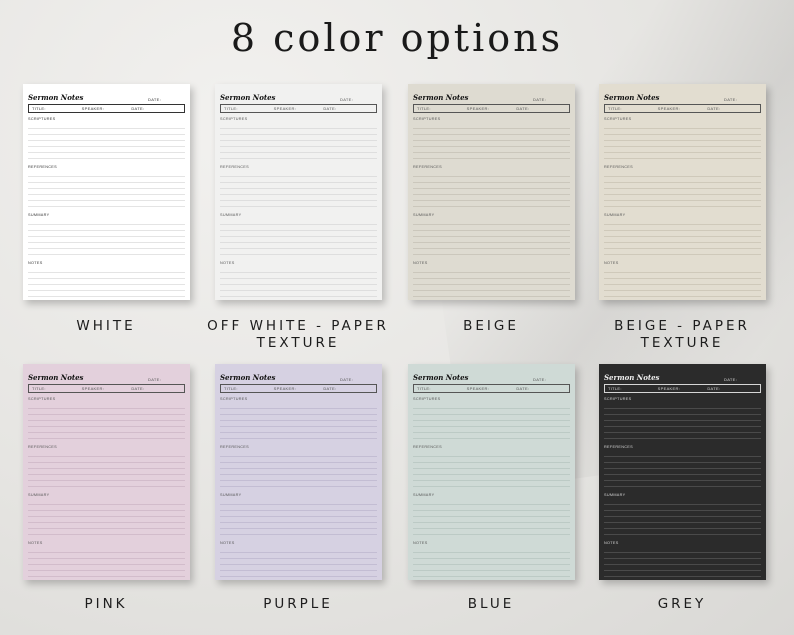 The width and height of the screenshot is (794, 635). I want to click on headline: 8 color options, so click(397, 38).